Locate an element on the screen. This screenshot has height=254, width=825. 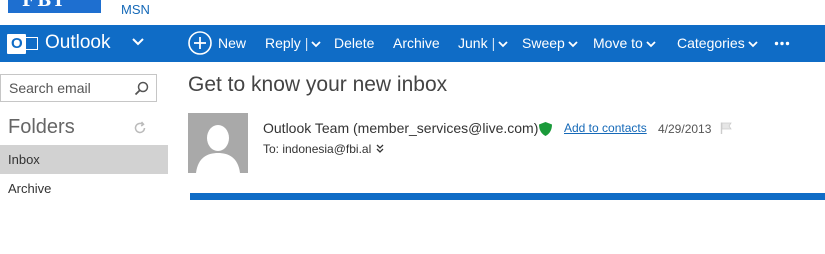
new-button: New is located at coordinates (232, 43).